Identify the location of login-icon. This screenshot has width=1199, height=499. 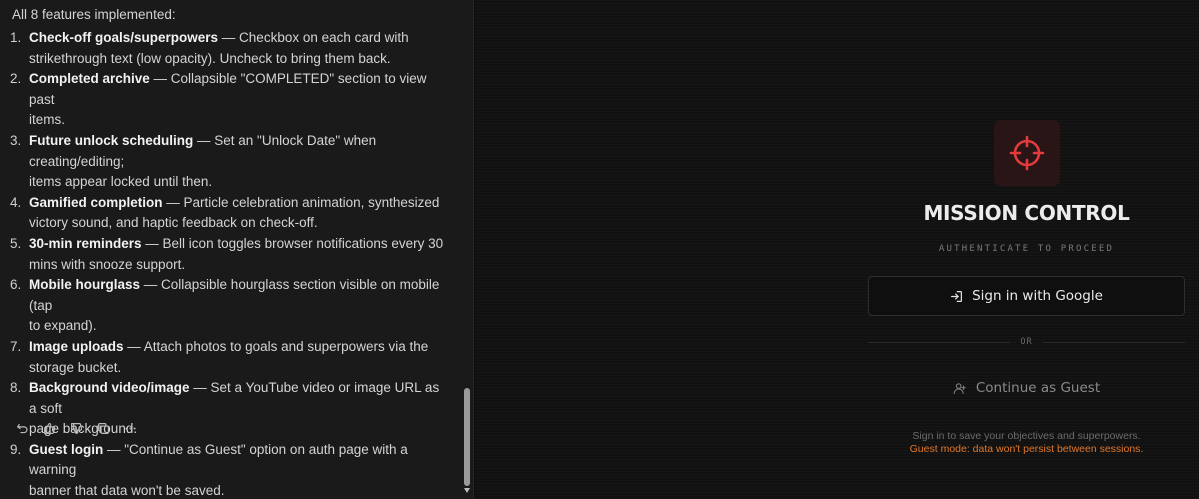
(957, 296).